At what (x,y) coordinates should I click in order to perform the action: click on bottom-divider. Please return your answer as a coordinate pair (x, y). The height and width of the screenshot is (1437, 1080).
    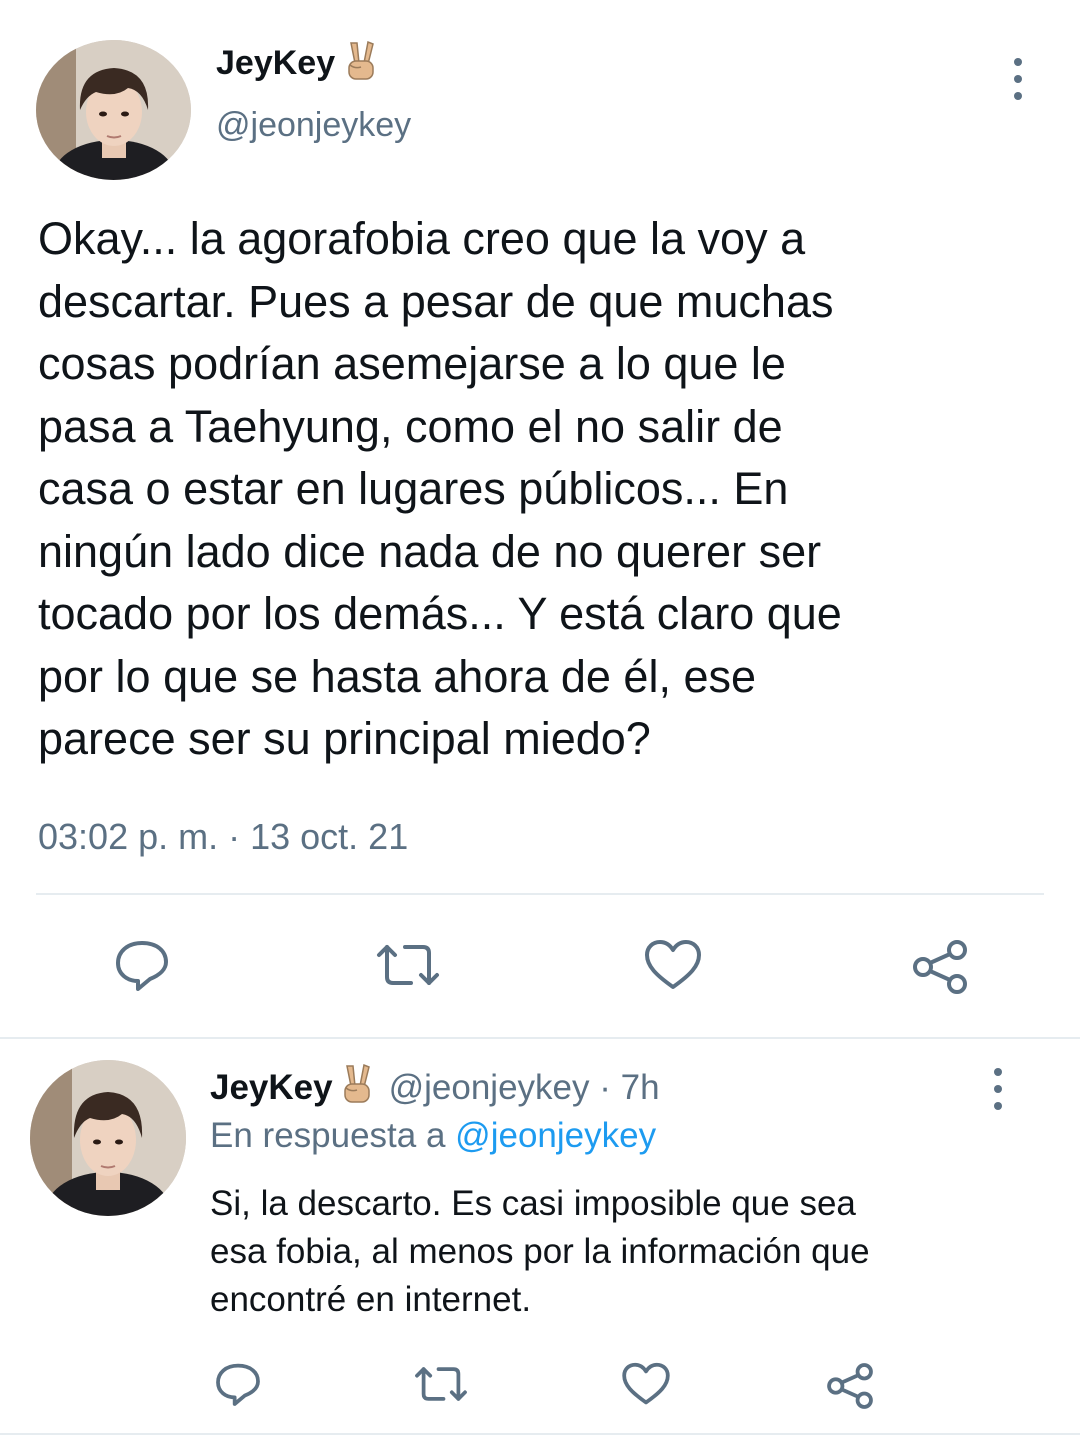
    Looking at the image, I should click on (540, 1434).